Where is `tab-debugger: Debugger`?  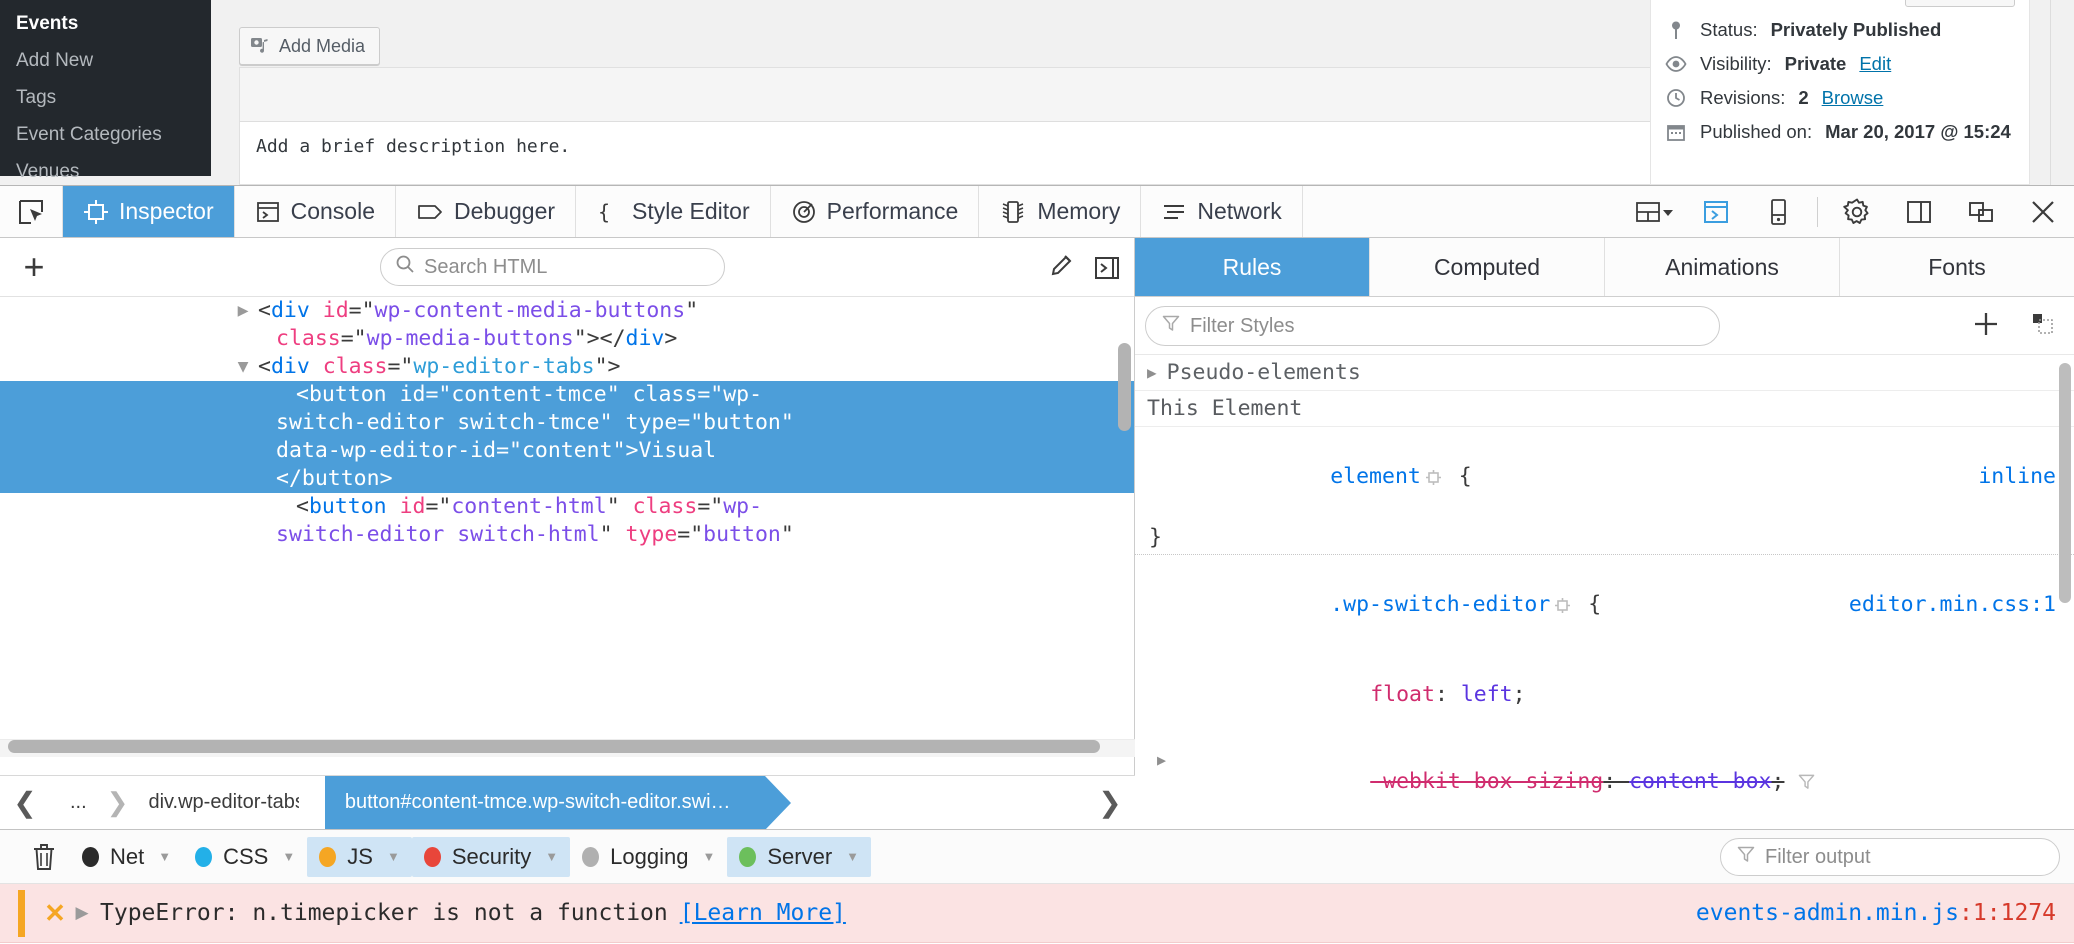
tab-debugger: Debugger is located at coordinates (486, 211).